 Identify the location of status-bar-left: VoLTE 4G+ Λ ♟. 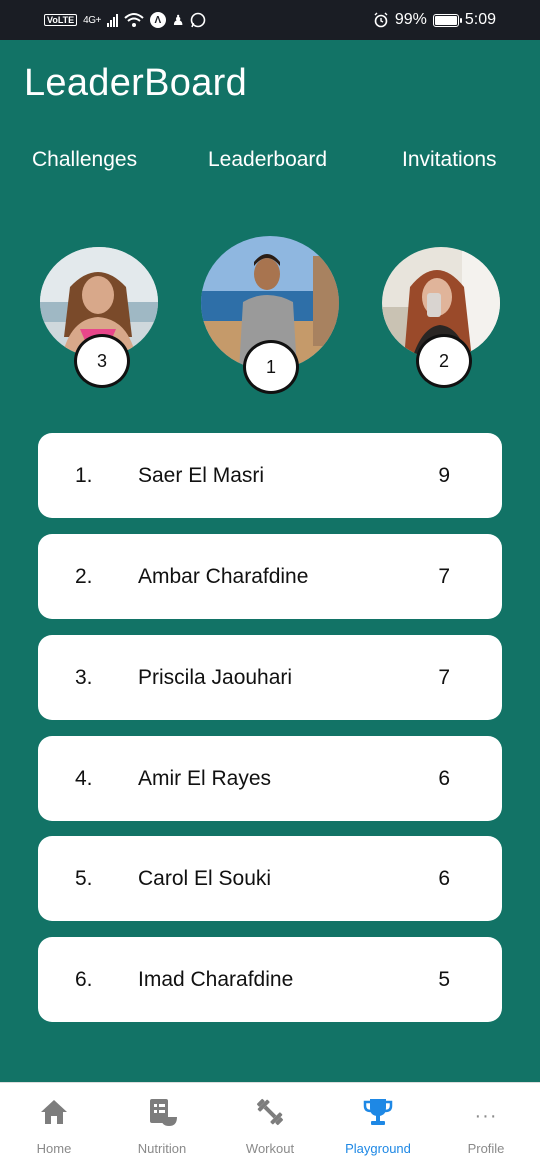
(125, 20).